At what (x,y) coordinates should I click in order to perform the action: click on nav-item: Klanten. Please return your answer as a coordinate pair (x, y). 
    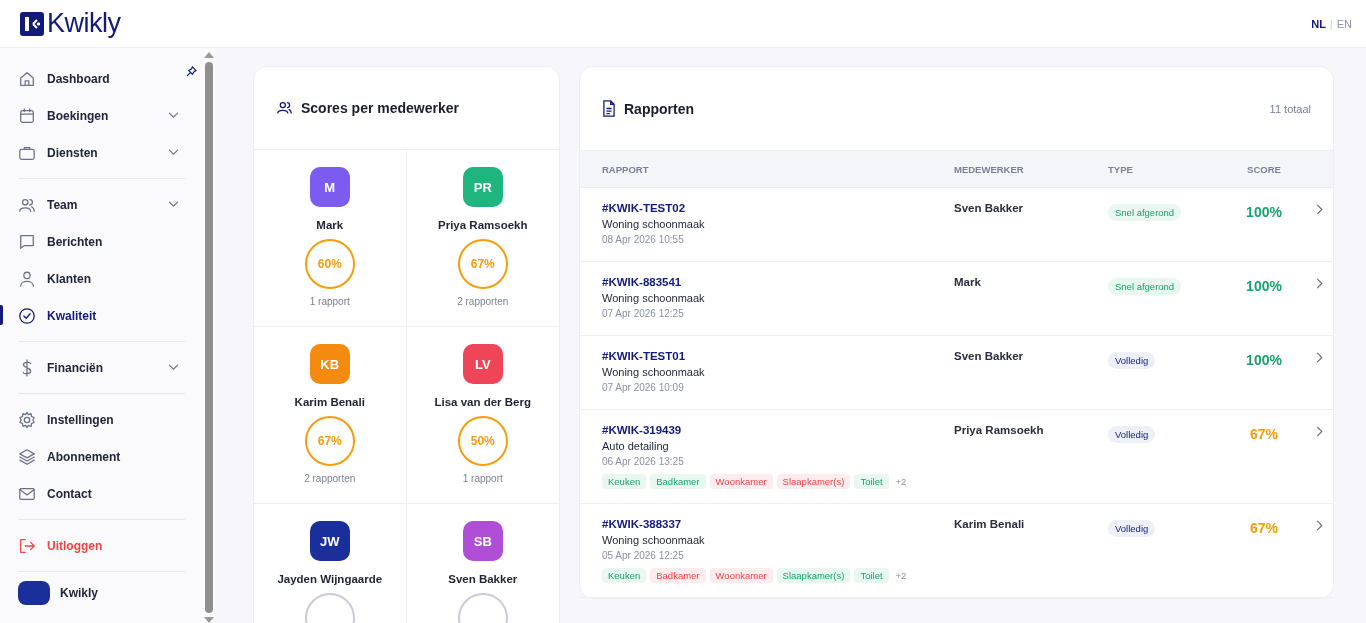
    Looking at the image, I should click on (110, 278).